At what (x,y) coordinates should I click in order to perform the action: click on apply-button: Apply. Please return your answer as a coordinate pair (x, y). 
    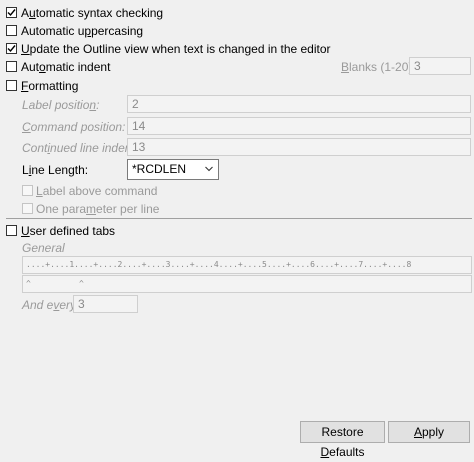
    Looking at the image, I should click on (429, 432).